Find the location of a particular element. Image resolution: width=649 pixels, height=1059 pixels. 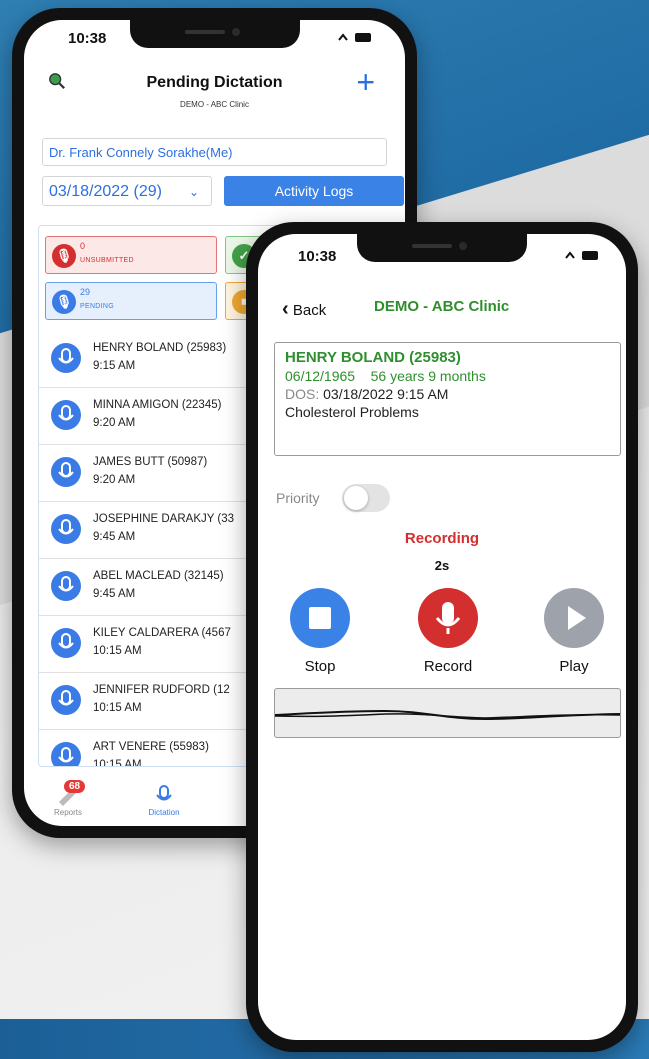

patient-name: ART VENERE (55983) is located at coordinates (151, 747).